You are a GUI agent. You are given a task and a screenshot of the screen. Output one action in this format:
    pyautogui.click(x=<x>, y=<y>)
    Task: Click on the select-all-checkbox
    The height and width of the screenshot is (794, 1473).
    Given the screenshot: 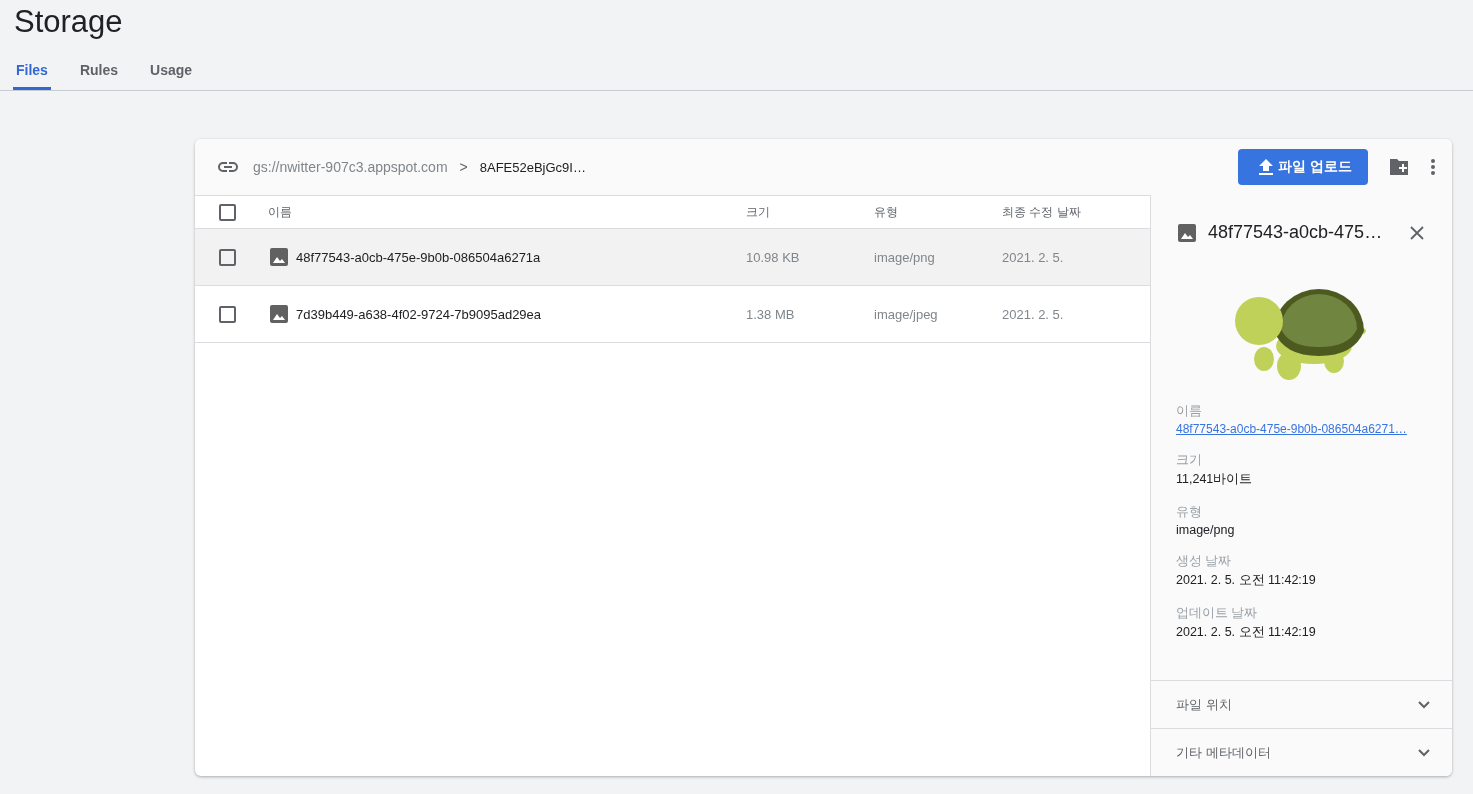 What is the action you would take?
    pyautogui.click(x=227, y=212)
    